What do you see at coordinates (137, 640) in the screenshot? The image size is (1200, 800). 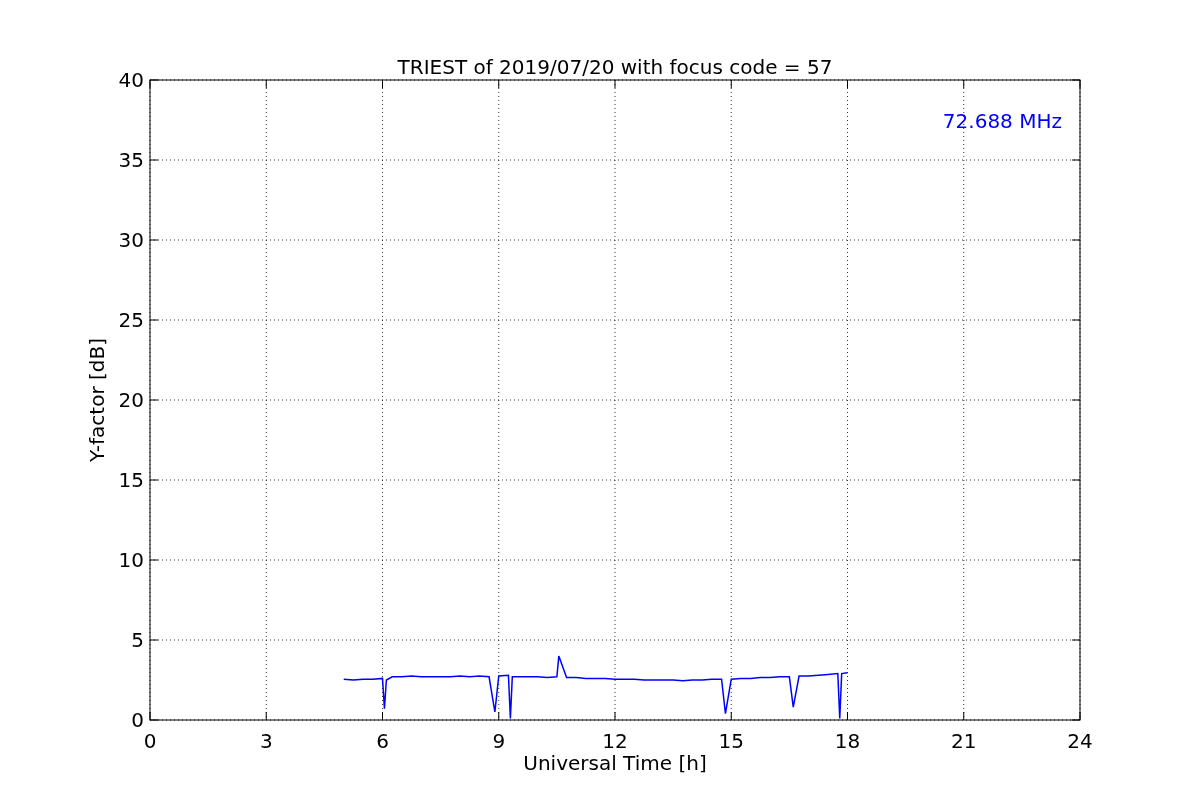 I see `tick-label: 5` at bounding box center [137, 640].